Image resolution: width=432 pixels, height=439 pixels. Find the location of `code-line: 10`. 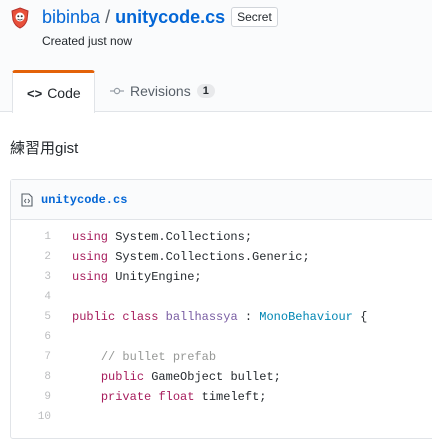

code-line: 10 is located at coordinates (221, 417).